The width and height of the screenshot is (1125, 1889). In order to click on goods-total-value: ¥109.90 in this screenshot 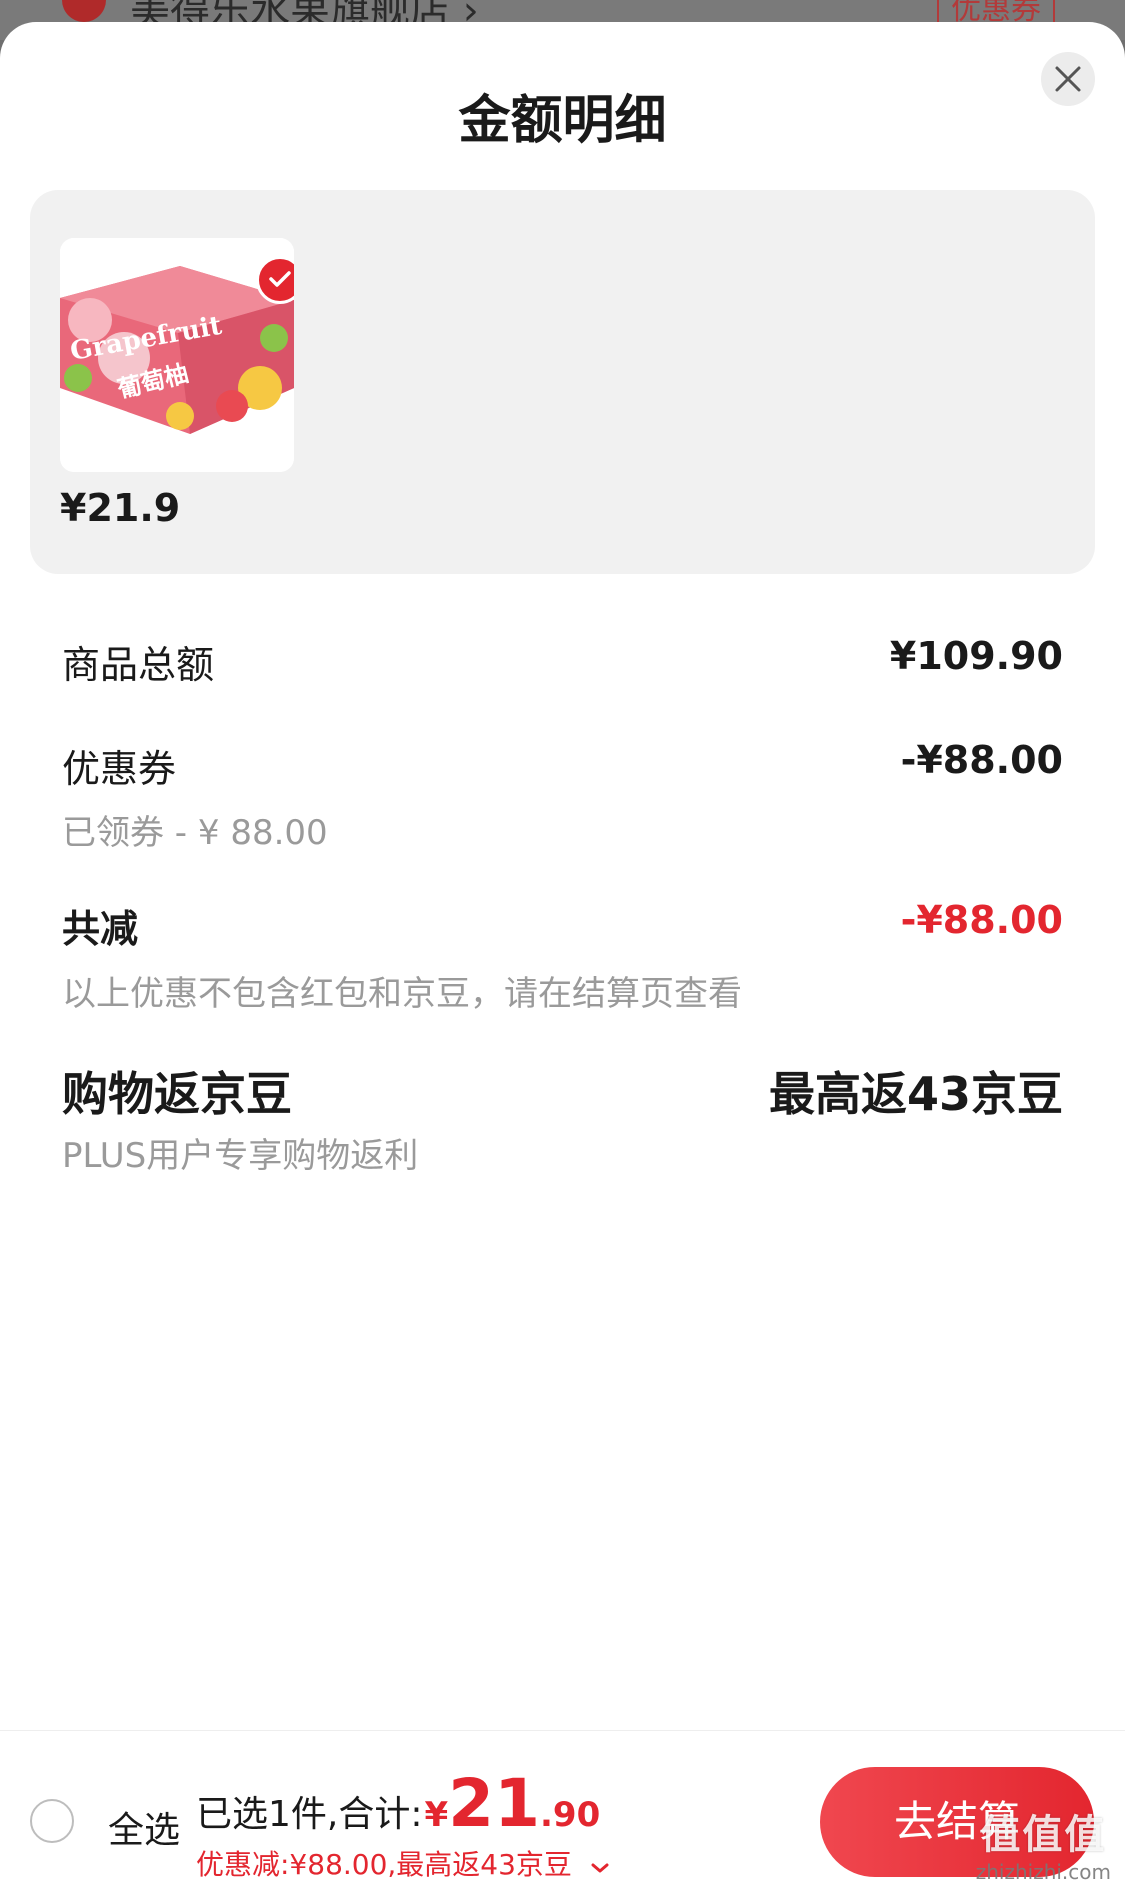, I will do `click(976, 656)`.